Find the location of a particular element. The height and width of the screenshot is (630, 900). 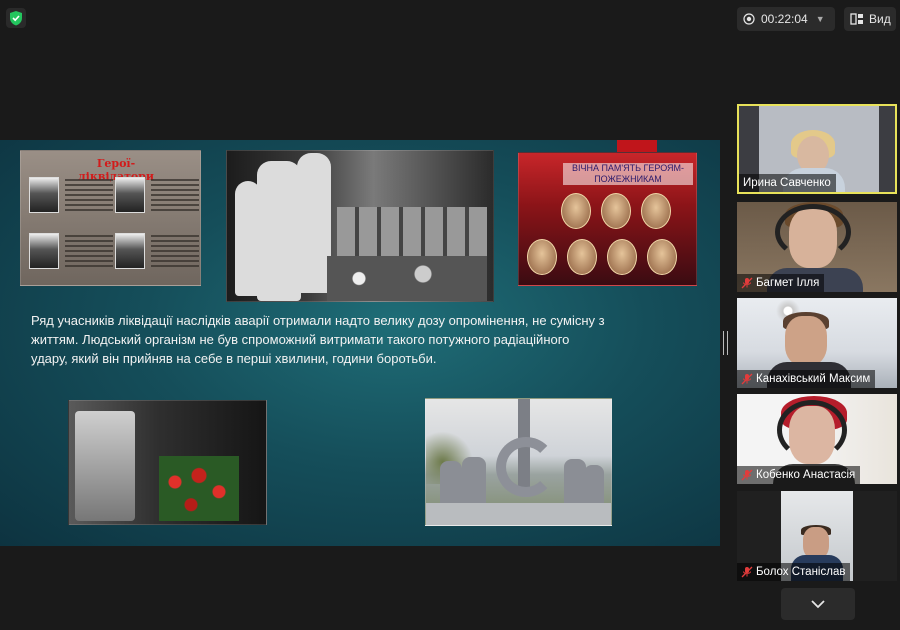

participant-tile: Канахівський Максим is located at coordinates (817, 343).